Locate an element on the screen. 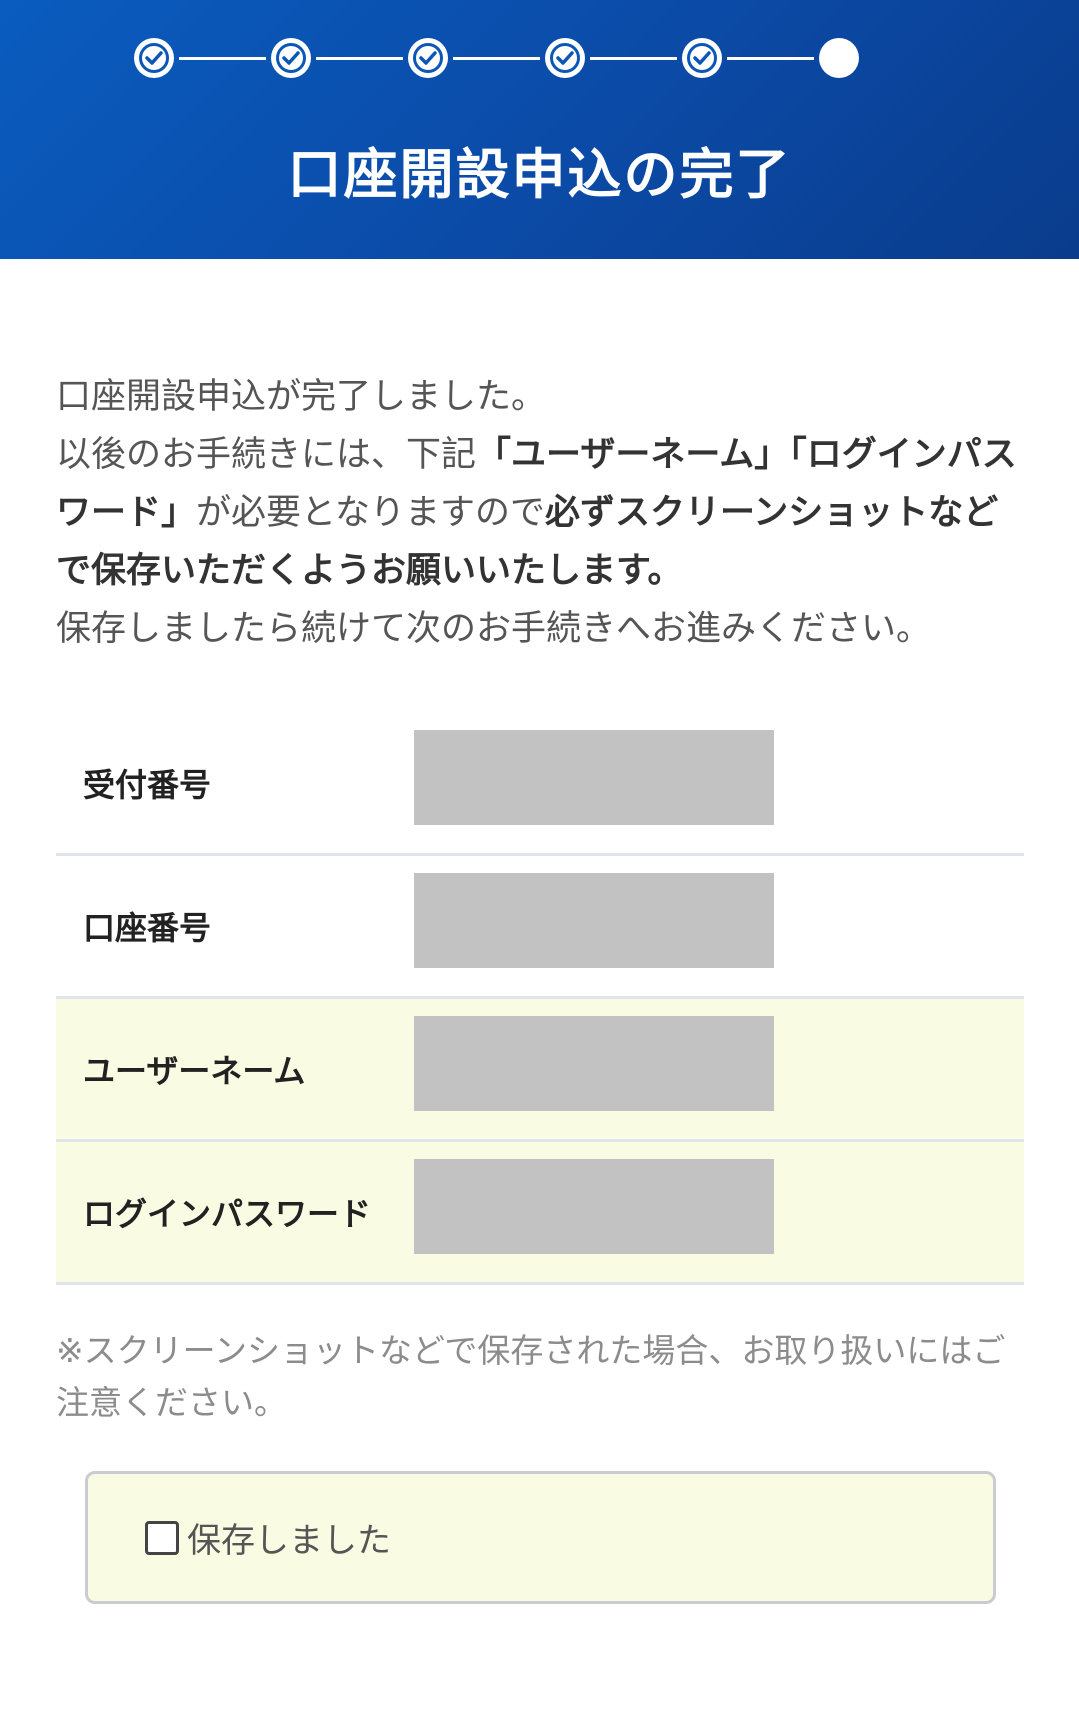 This screenshot has height=1710, width=1079. step-3-check-icon is located at coordinates (428, 58).